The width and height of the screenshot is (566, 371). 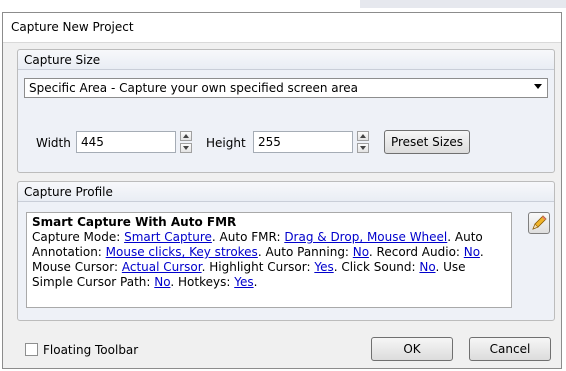 What do you see at coordinates (538, 86) in the screenshot?
I see `dropdown-arrow-icon` at bounding box center [538, 86].